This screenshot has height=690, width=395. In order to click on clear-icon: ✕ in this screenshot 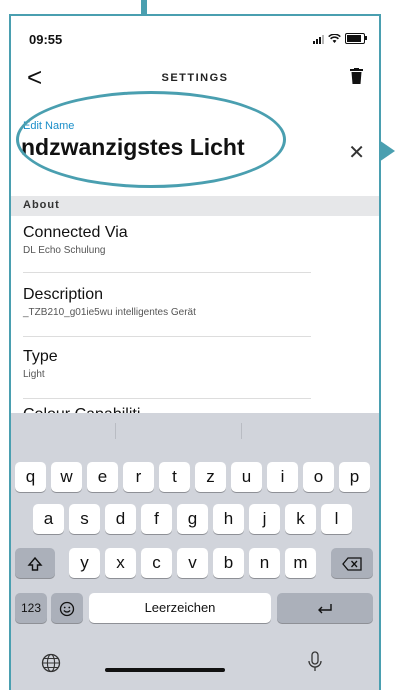, I will do `click(356, 152)`.